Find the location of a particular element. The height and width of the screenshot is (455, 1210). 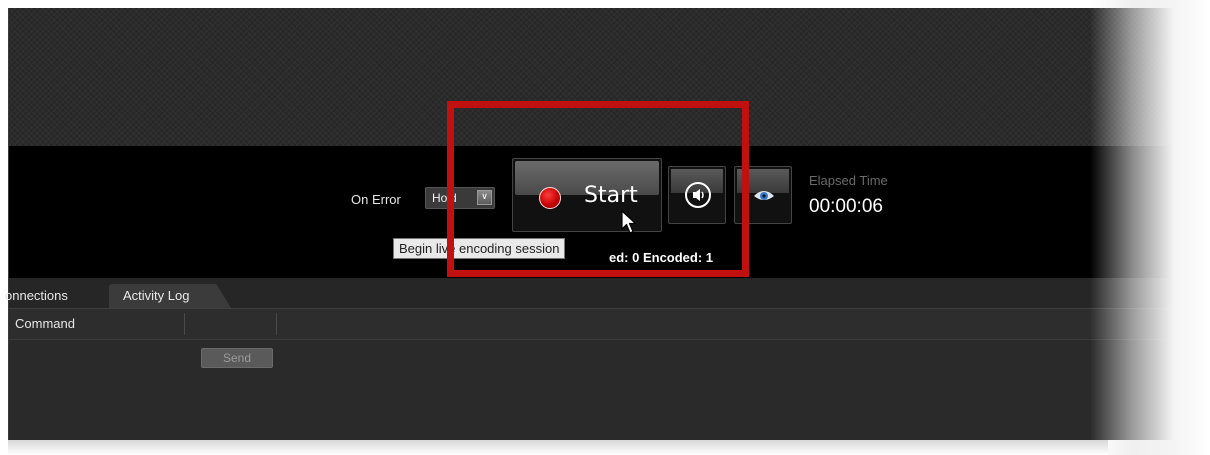

speaker-icon is located at coordinates (698, 195).